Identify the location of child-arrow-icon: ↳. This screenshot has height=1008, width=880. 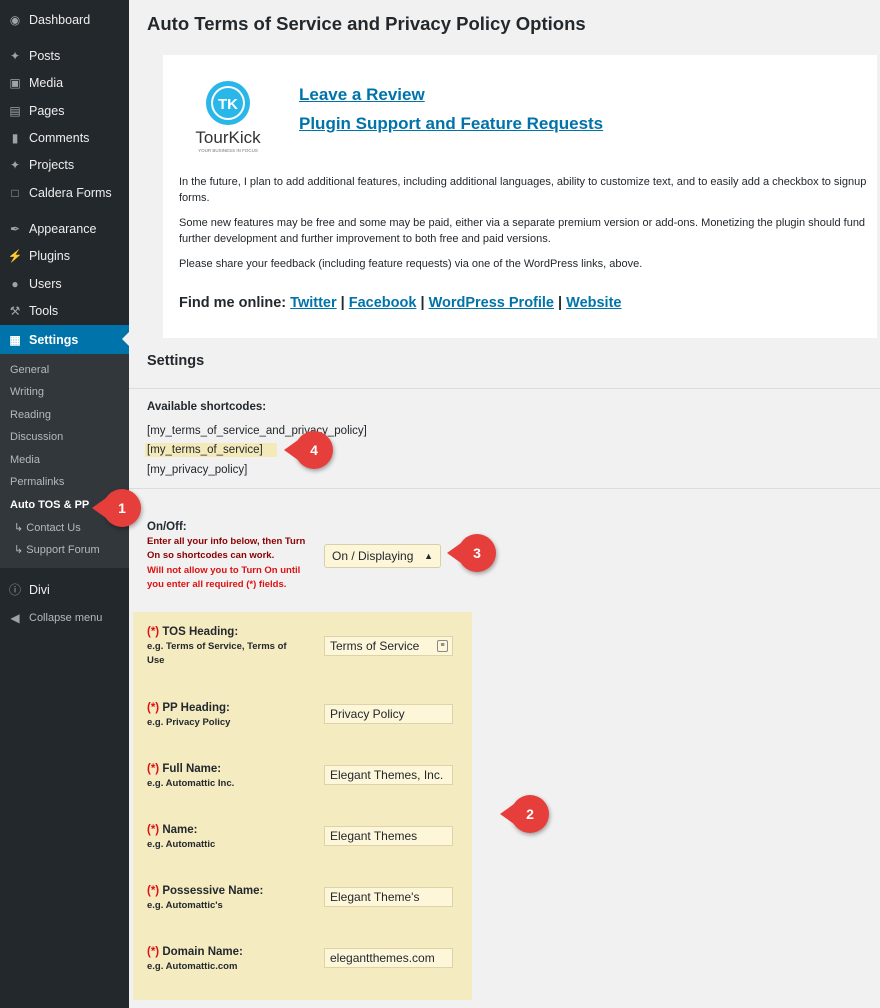
(19, 528).